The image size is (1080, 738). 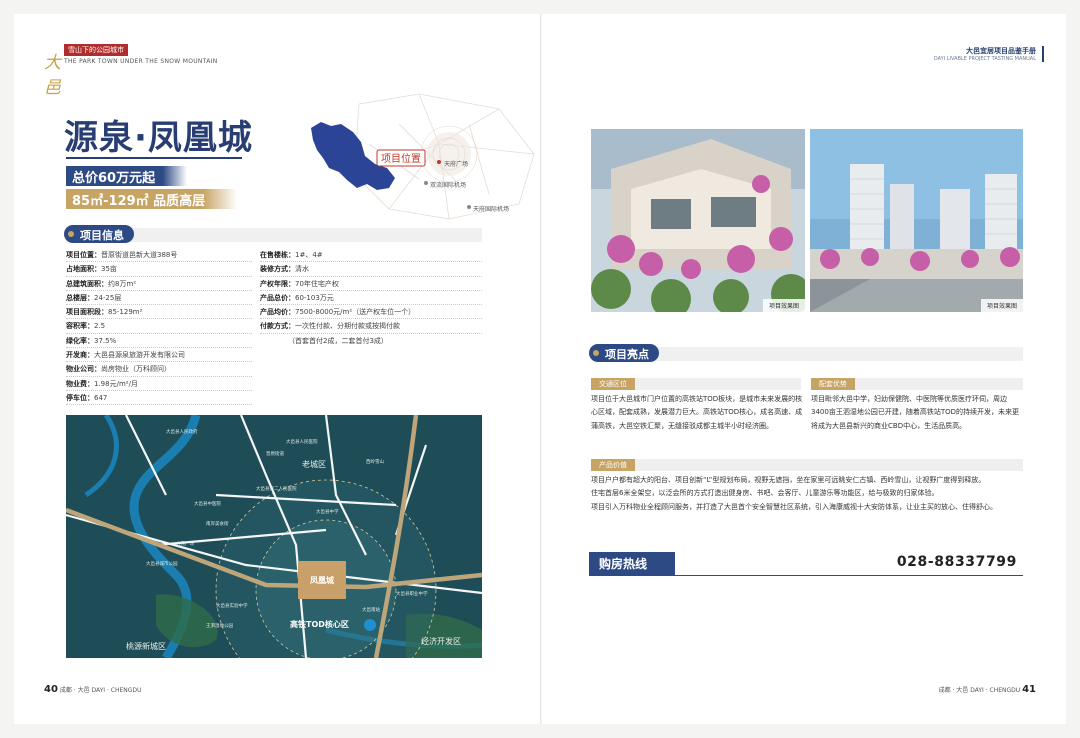 I want to click on area-badge: 85㎡-129㎡ 品质高层, so click(x=152, y=199).